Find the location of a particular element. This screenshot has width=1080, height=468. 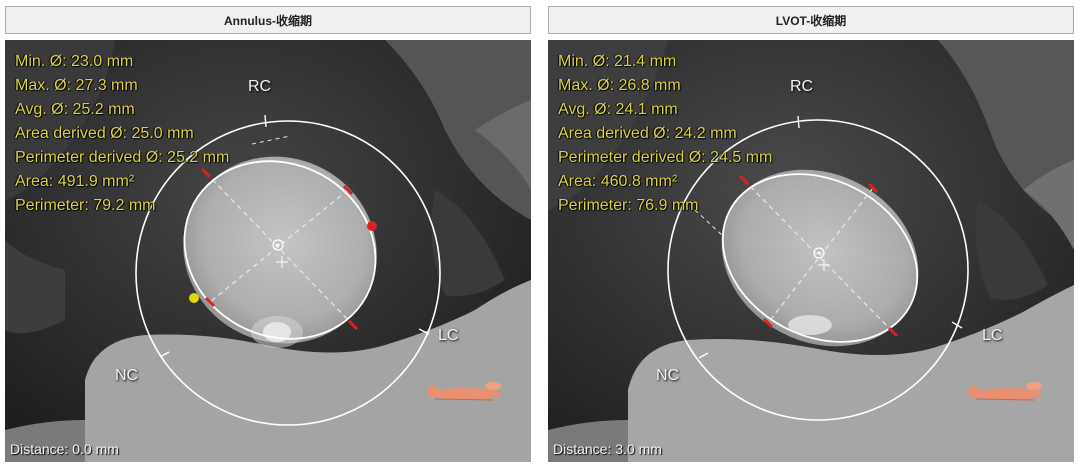

distance-readout: Distance: 3.0 mm is located at coordinates (607, 449).